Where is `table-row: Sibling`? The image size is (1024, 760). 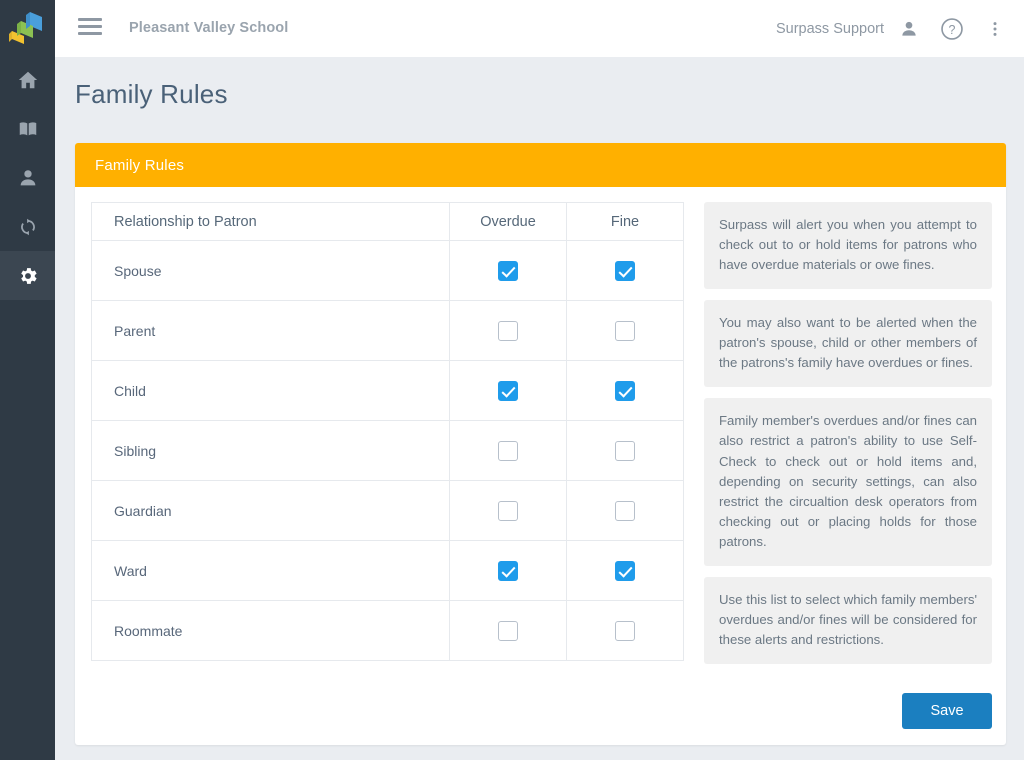
table-row: Sibling is located at coordinates (387, 450).